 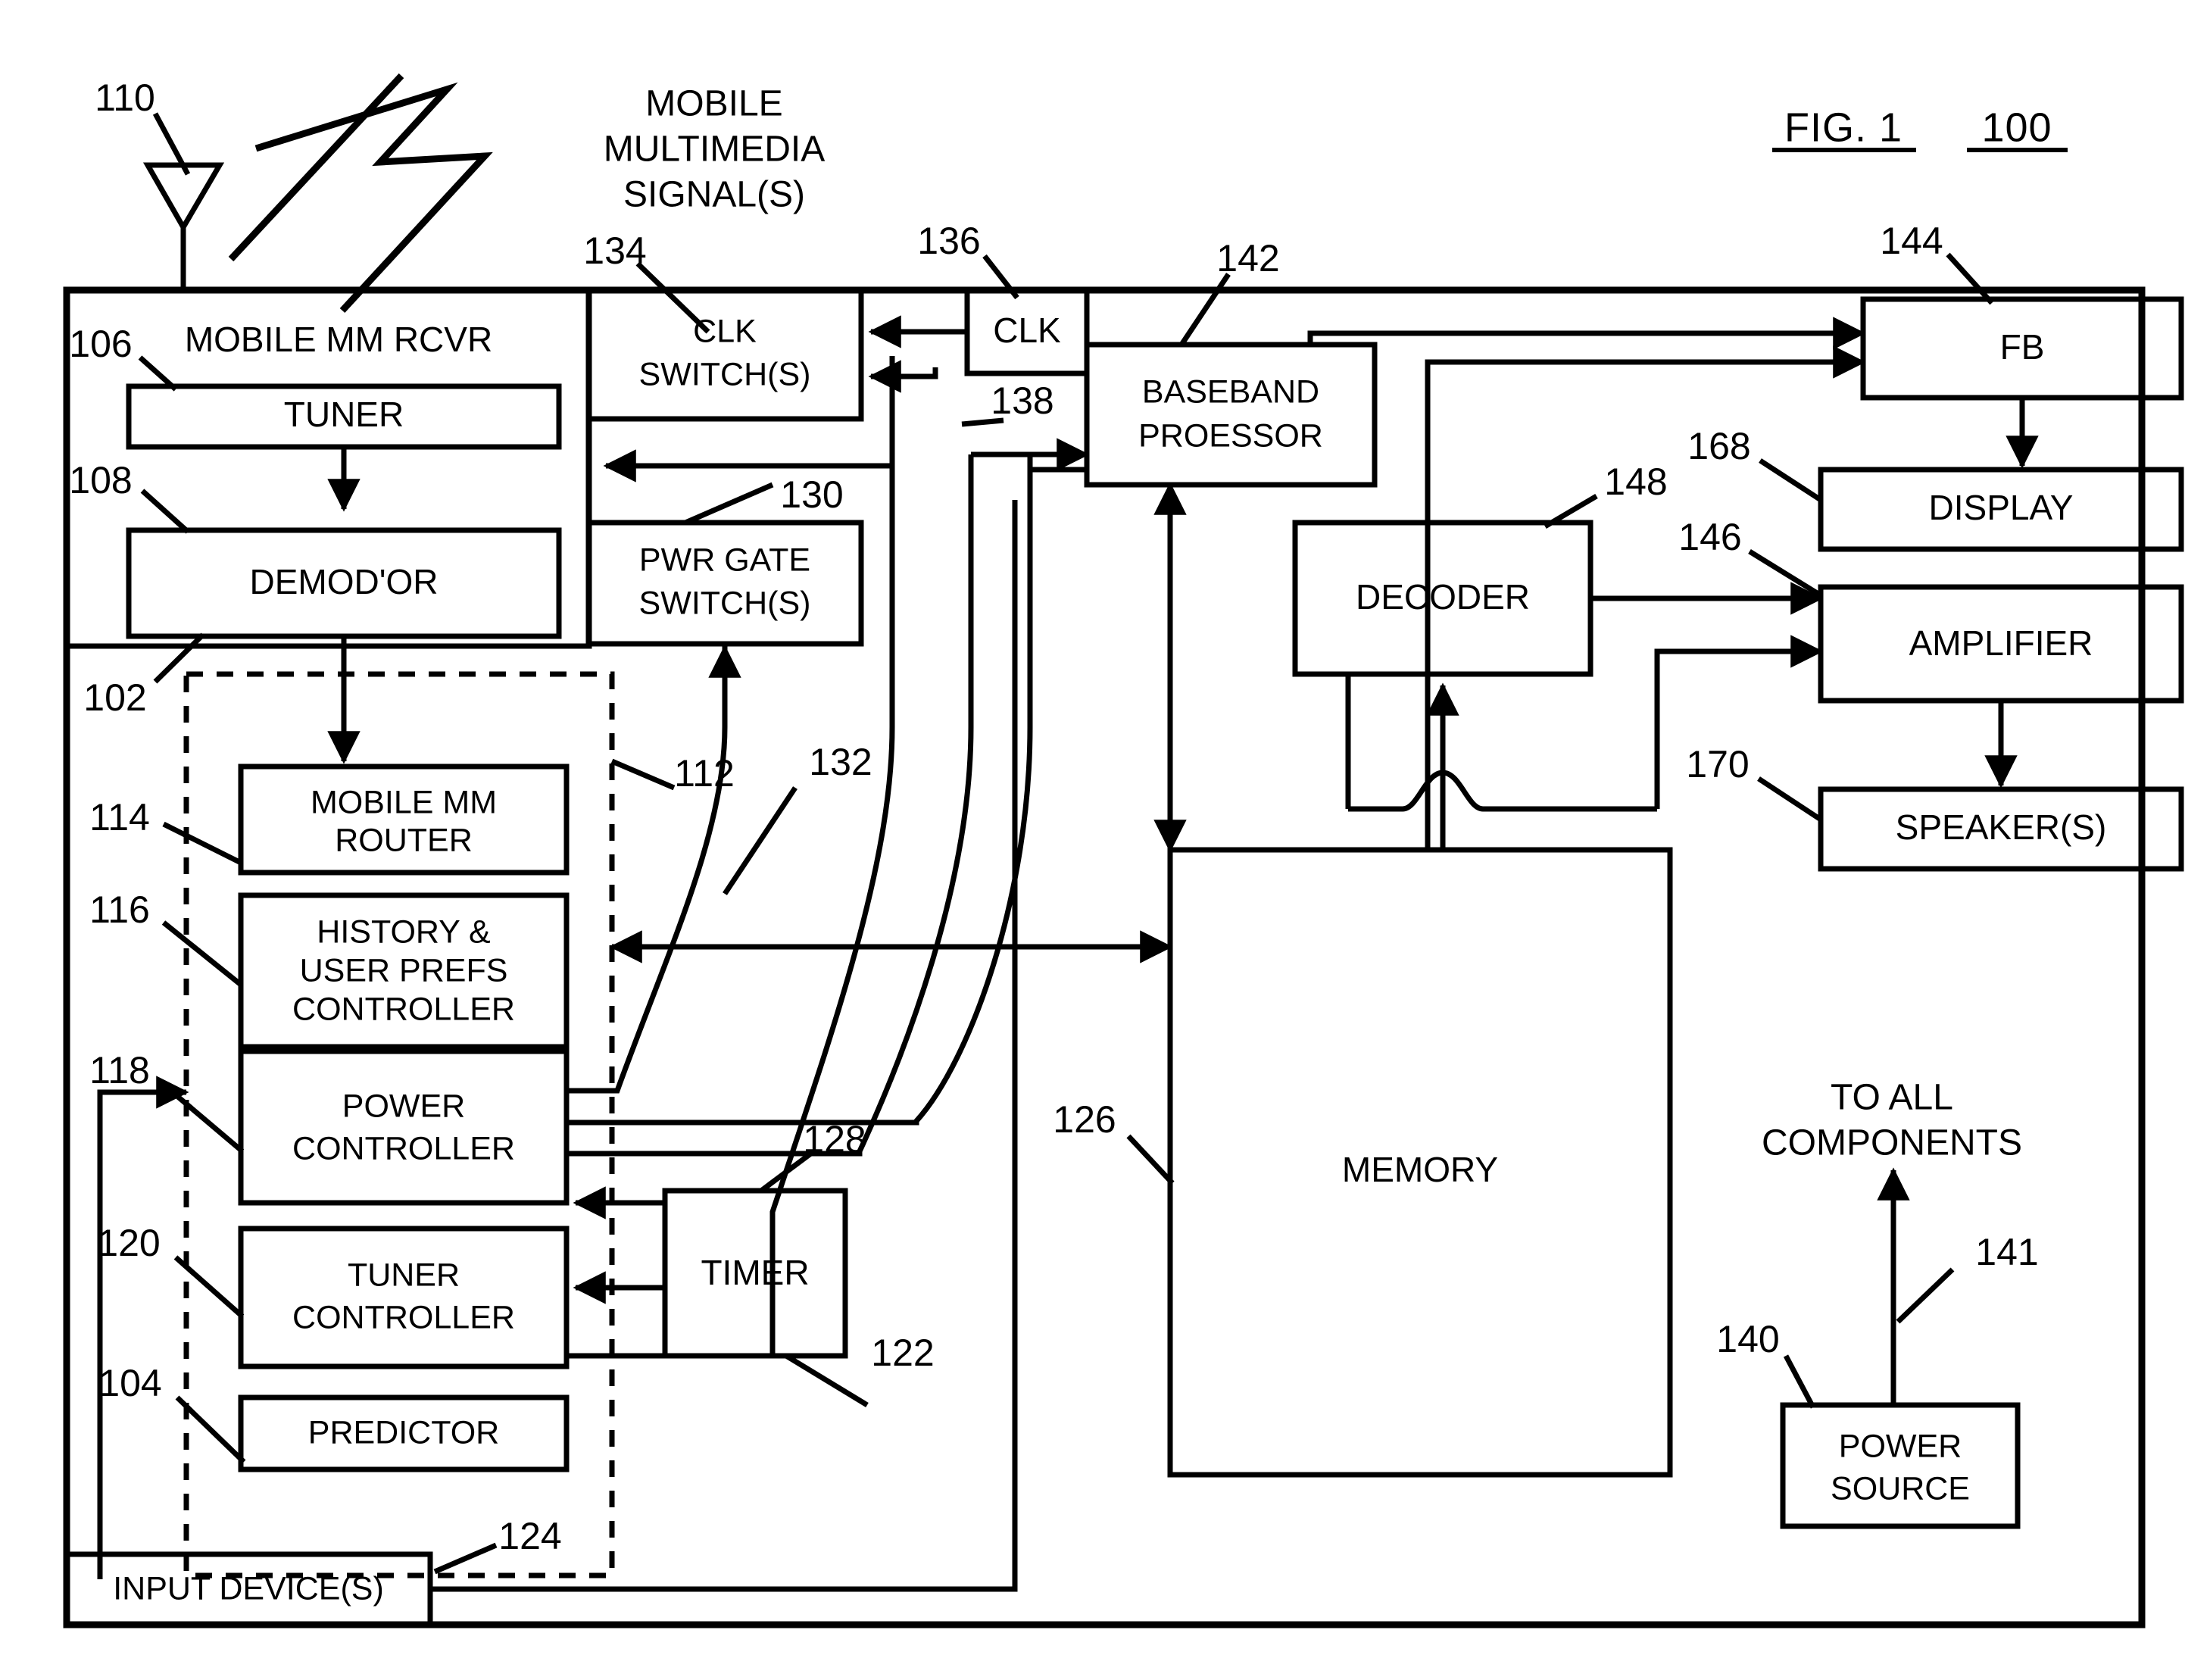 What do you see at coordinates (404, 1106) in the screenshot?
I see `power-ctrl-line1: POWER` at bounding box center [404, 1106].